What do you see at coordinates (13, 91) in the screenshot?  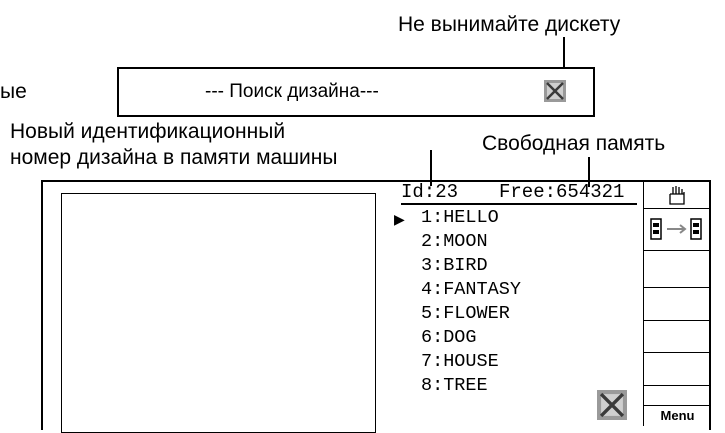 I see `annotation-cut-left: ые` at bounding box center [13, 91].